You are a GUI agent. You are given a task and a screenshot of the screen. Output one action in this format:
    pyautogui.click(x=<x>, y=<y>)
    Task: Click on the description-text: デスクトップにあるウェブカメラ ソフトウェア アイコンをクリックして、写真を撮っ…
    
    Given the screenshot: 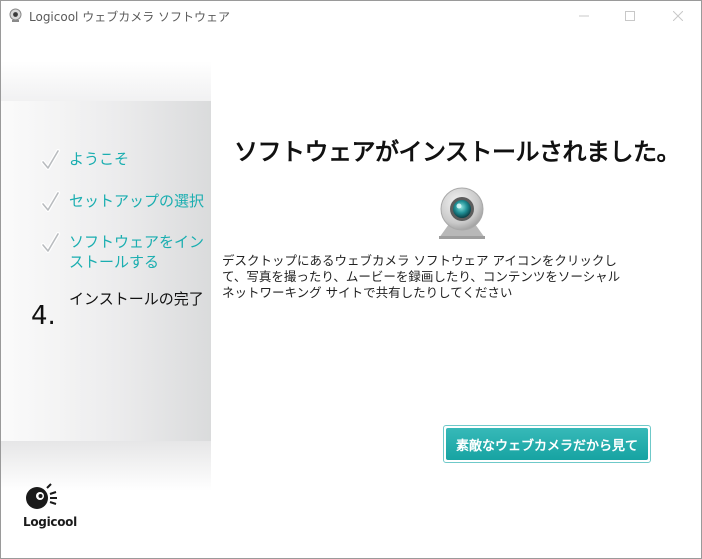 What is the action you would take?
    pyautogui.click(x=421, y=276)
    